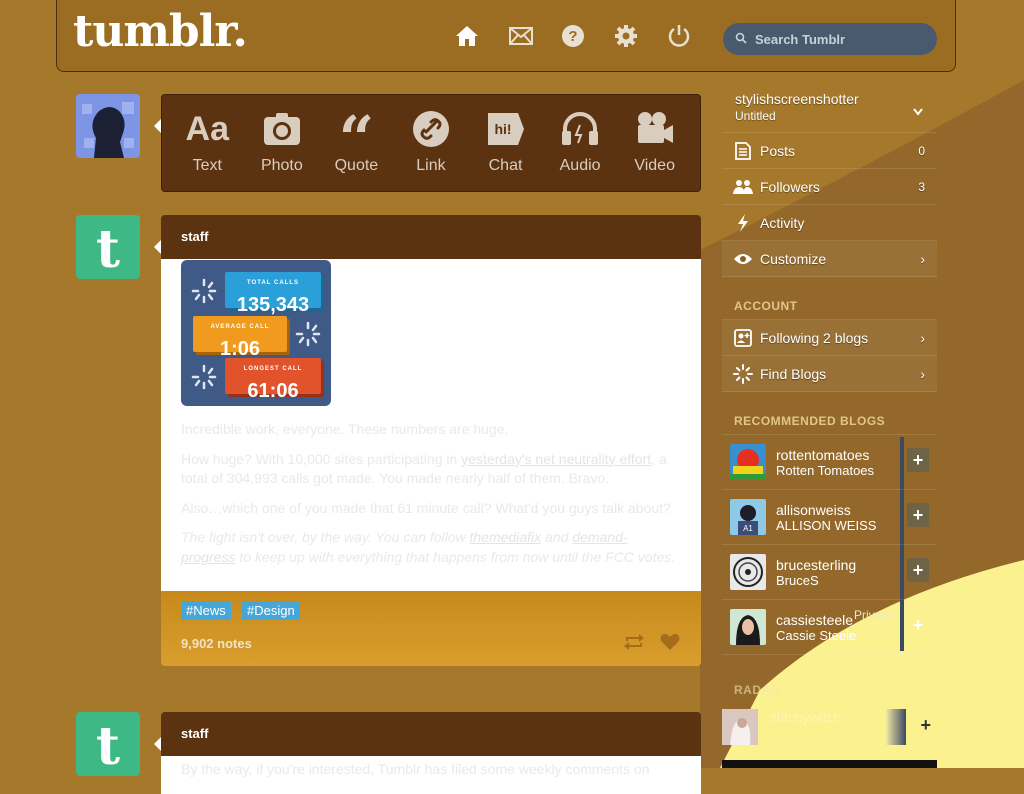 This screenshot has width=1024, height=794. Describe the element at coordinates (921, 186) in the screenshot. I see `followers-count: 3` at that location.